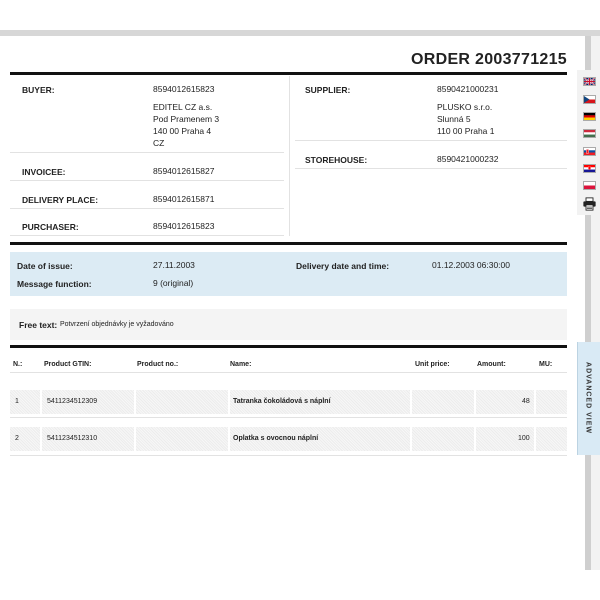  What do you see at coordinates (182, 131) in the screenshot?
I see `buyer-city: 140 00 Praha 4` at bounding box center [182, 131].